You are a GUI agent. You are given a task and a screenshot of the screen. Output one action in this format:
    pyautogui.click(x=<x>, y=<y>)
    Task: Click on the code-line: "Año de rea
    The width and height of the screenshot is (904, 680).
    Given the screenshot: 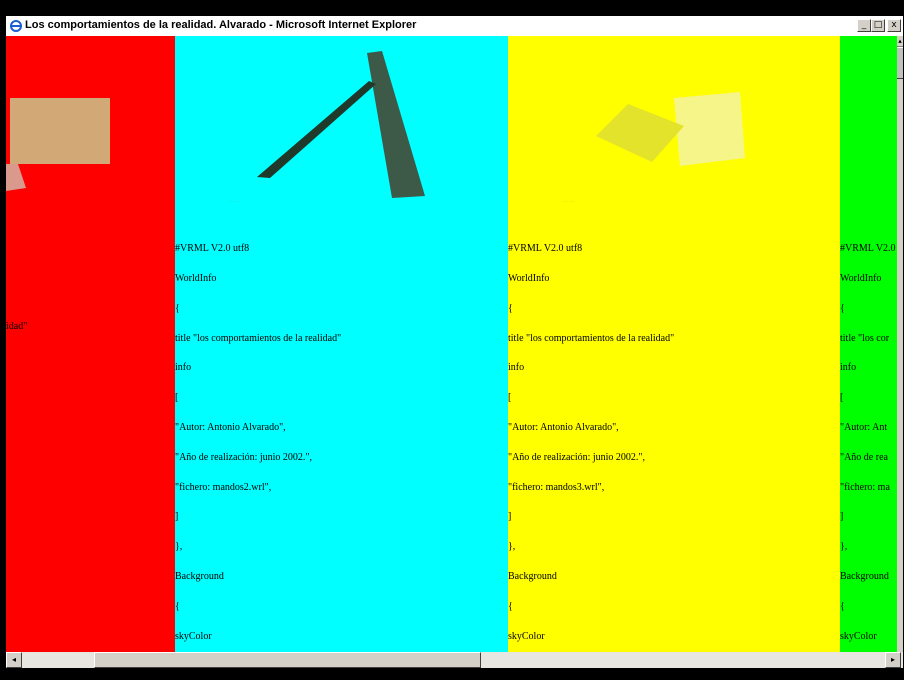 What is the action you would take?
    pyautogui.click(x=864, y=457)
    